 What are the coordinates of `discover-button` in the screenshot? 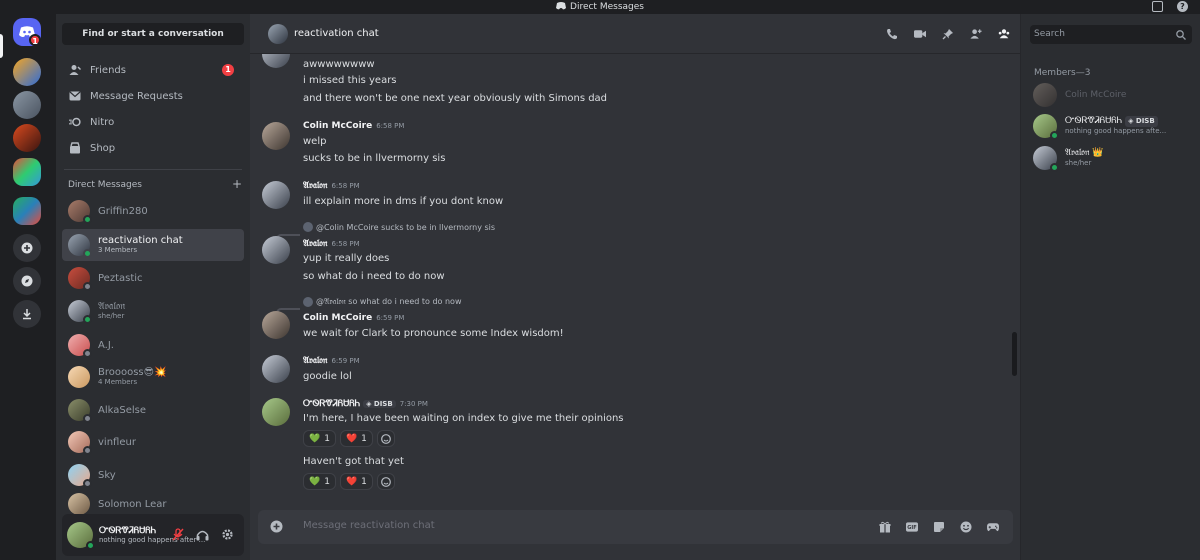 It's located at (27, 281).